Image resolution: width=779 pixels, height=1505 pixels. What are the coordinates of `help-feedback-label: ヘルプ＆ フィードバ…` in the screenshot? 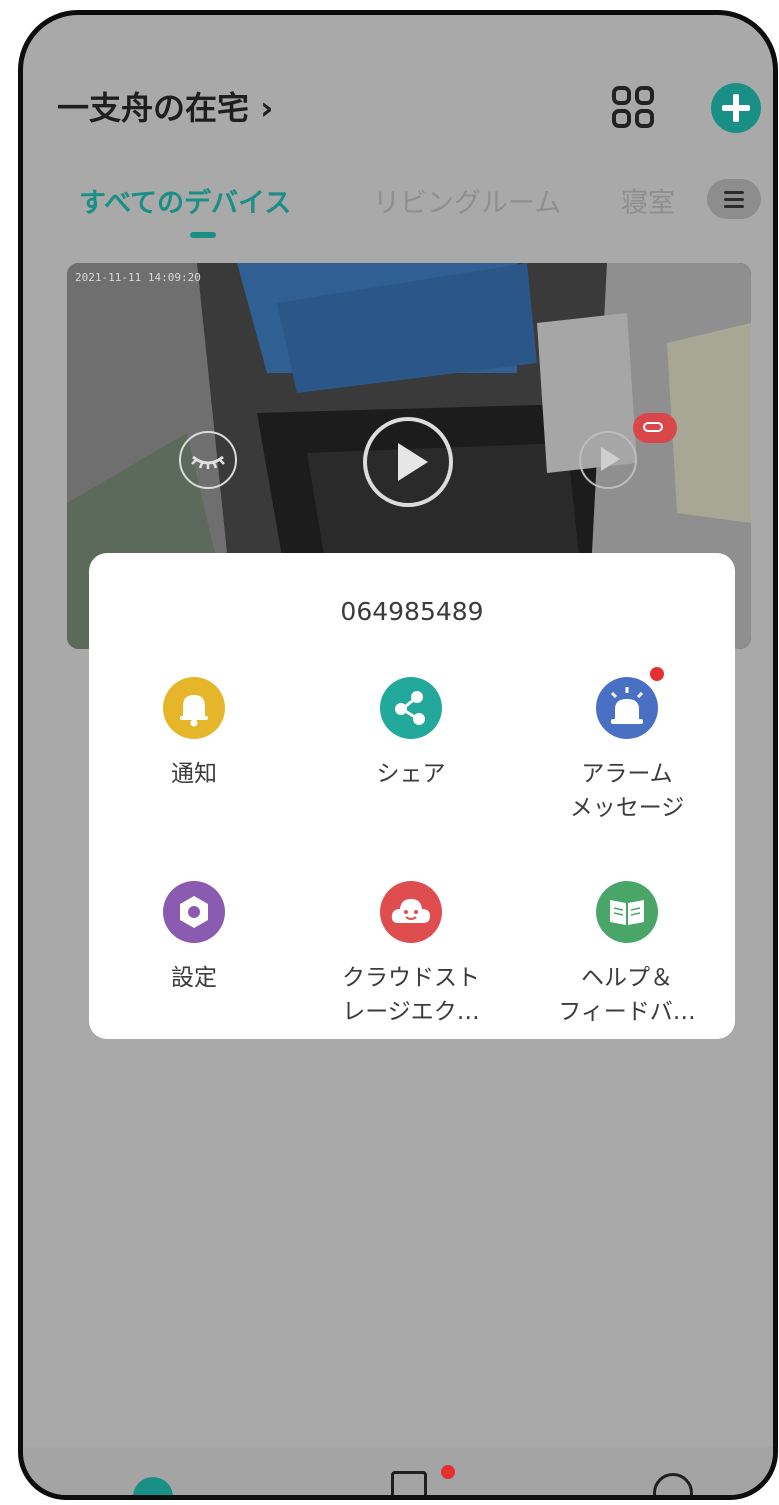 It's located at (627, 995).